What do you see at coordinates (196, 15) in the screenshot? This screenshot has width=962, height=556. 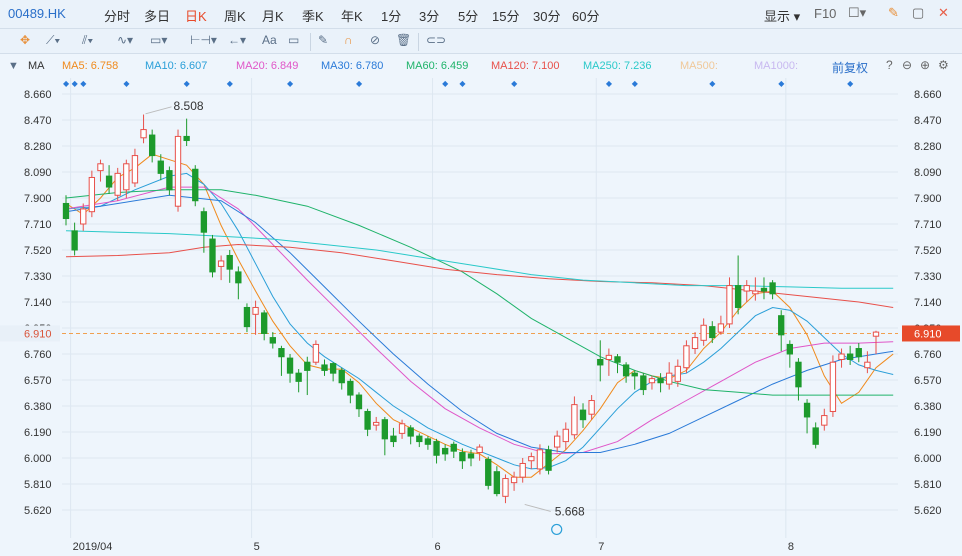 I see `tab-period-2: 日K` at bounding box center [196, 15].